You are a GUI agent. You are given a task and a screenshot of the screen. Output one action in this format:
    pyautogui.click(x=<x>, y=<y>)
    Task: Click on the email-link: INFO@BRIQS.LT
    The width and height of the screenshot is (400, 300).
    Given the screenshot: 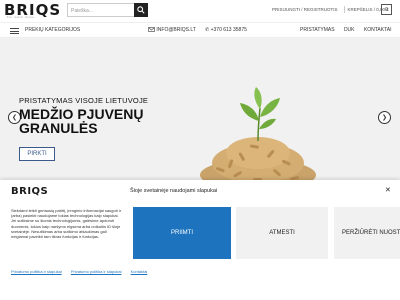 What is the action you would take?
    pyautogui.click(x=172, y=30)
    